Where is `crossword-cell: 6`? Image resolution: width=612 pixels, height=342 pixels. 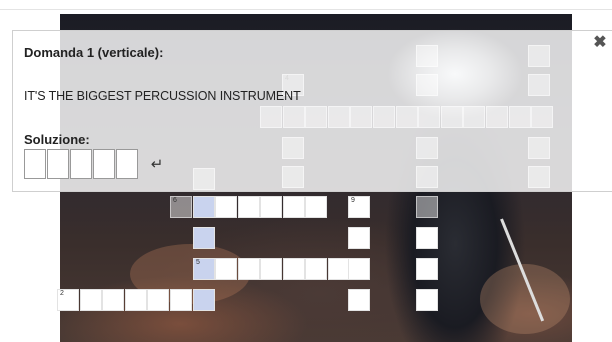
crossword-cell: 6 is located at coordinates (181, 207).